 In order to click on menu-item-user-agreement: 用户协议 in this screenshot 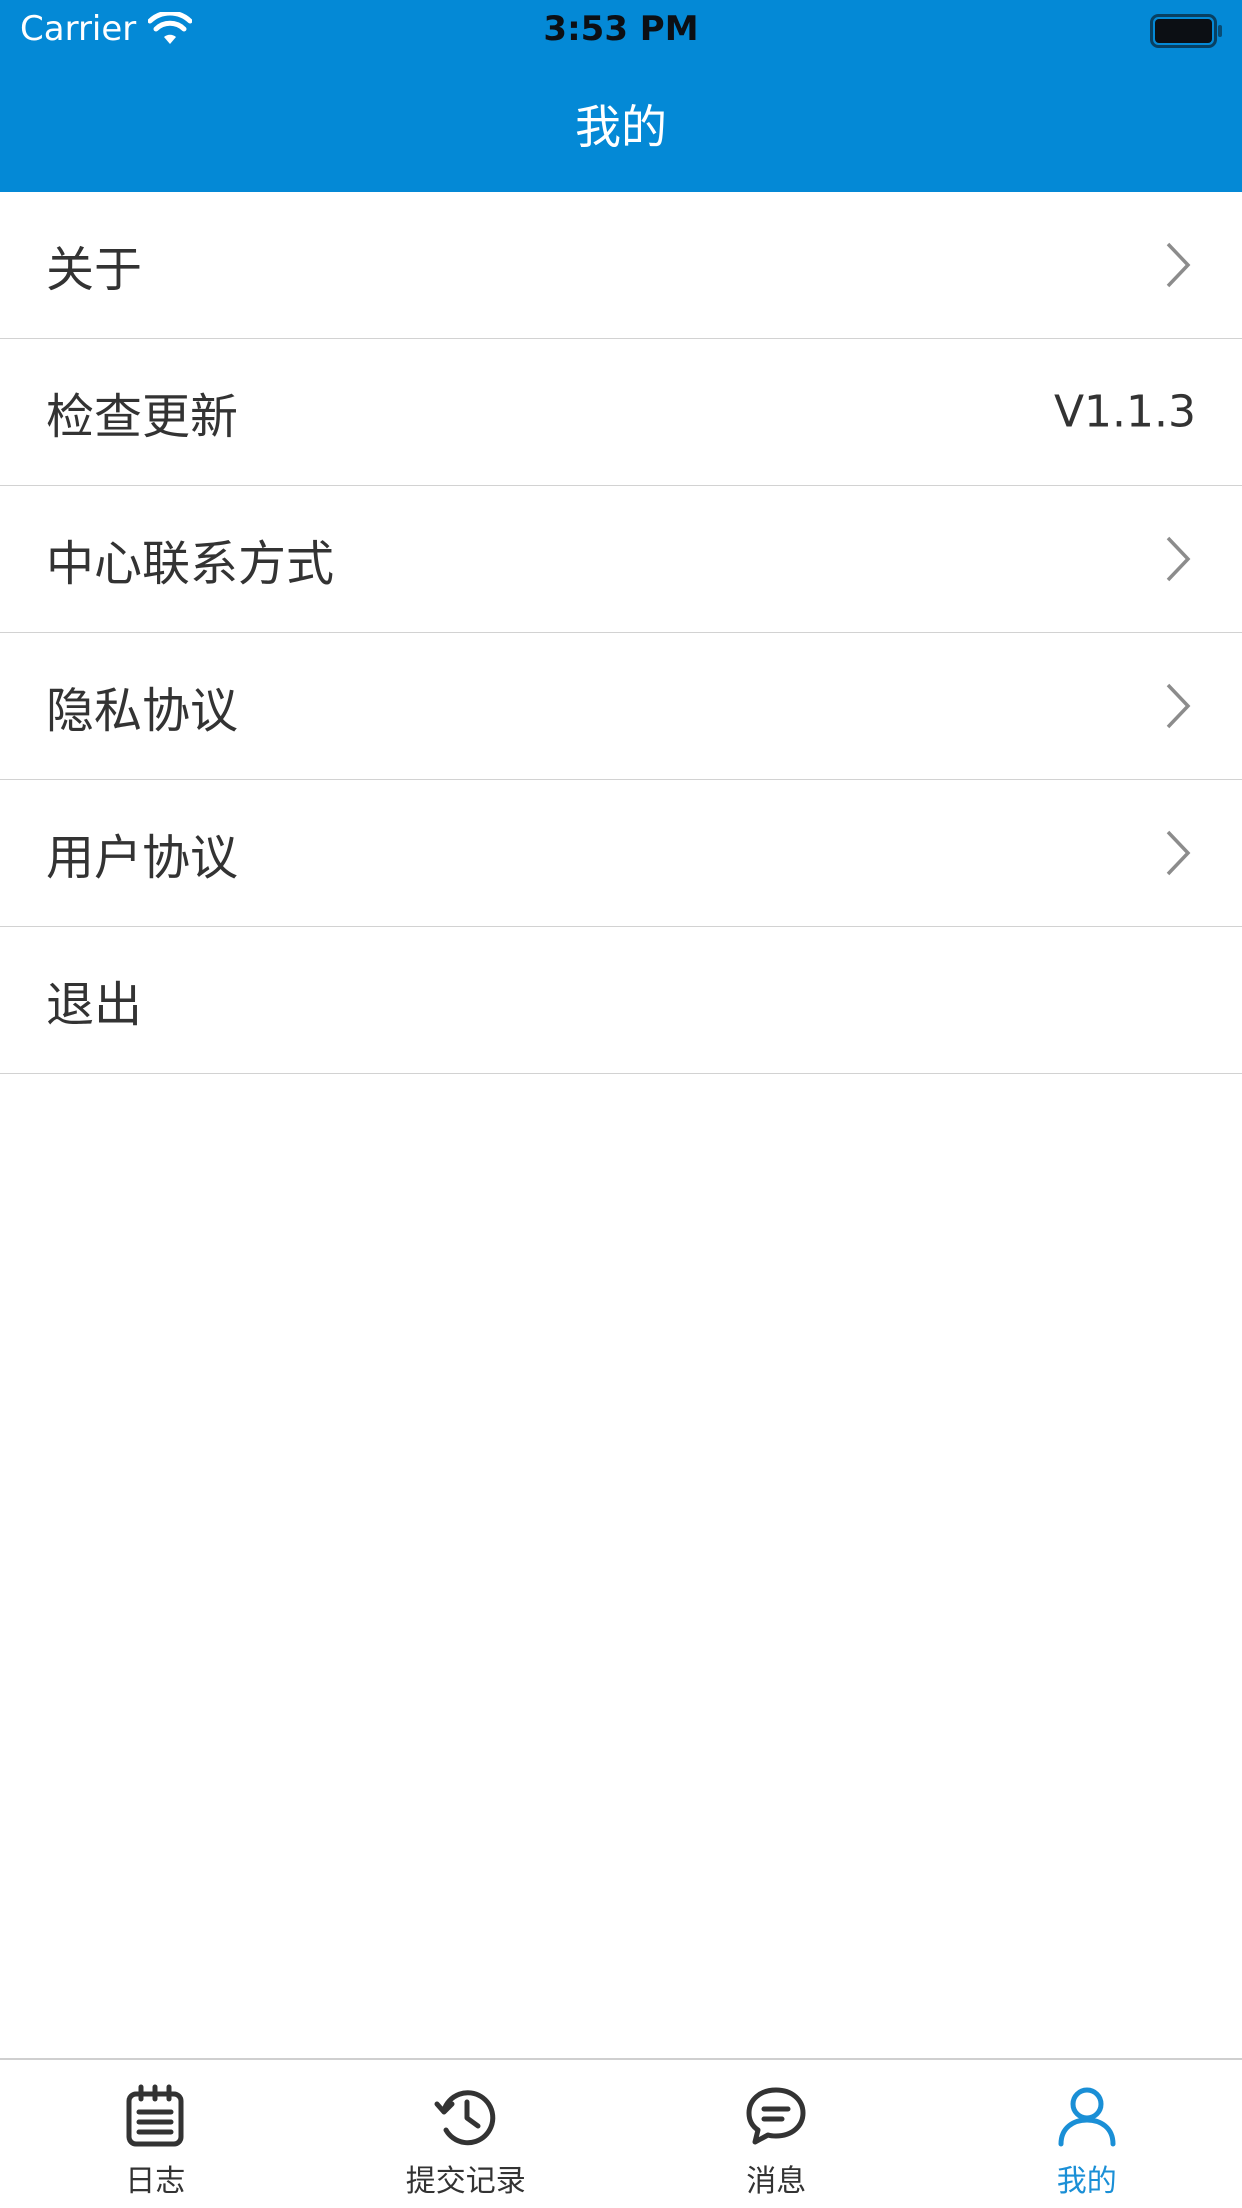, I will do `click(621, 853)`.